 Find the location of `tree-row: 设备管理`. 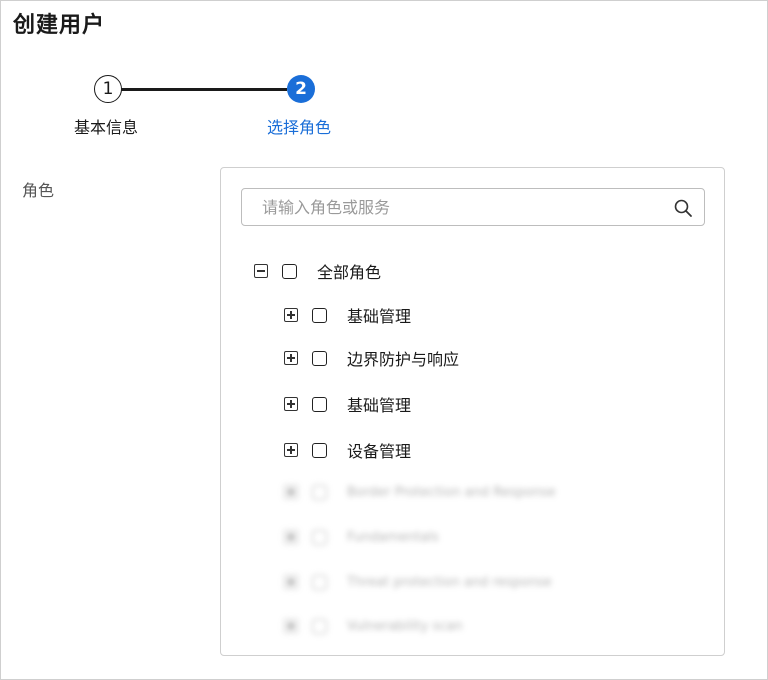

tree-row: 设备管理 is located at coordinates (347, 450).